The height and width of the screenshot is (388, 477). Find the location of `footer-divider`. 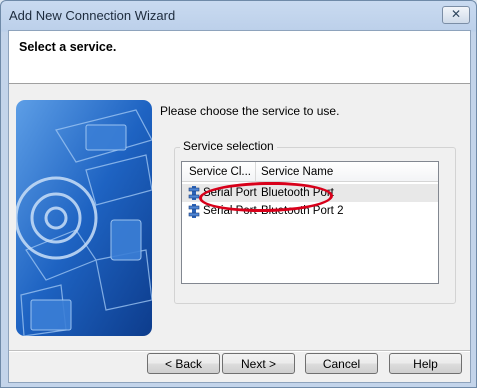

footer-divider is located at coordinates (239, 351).